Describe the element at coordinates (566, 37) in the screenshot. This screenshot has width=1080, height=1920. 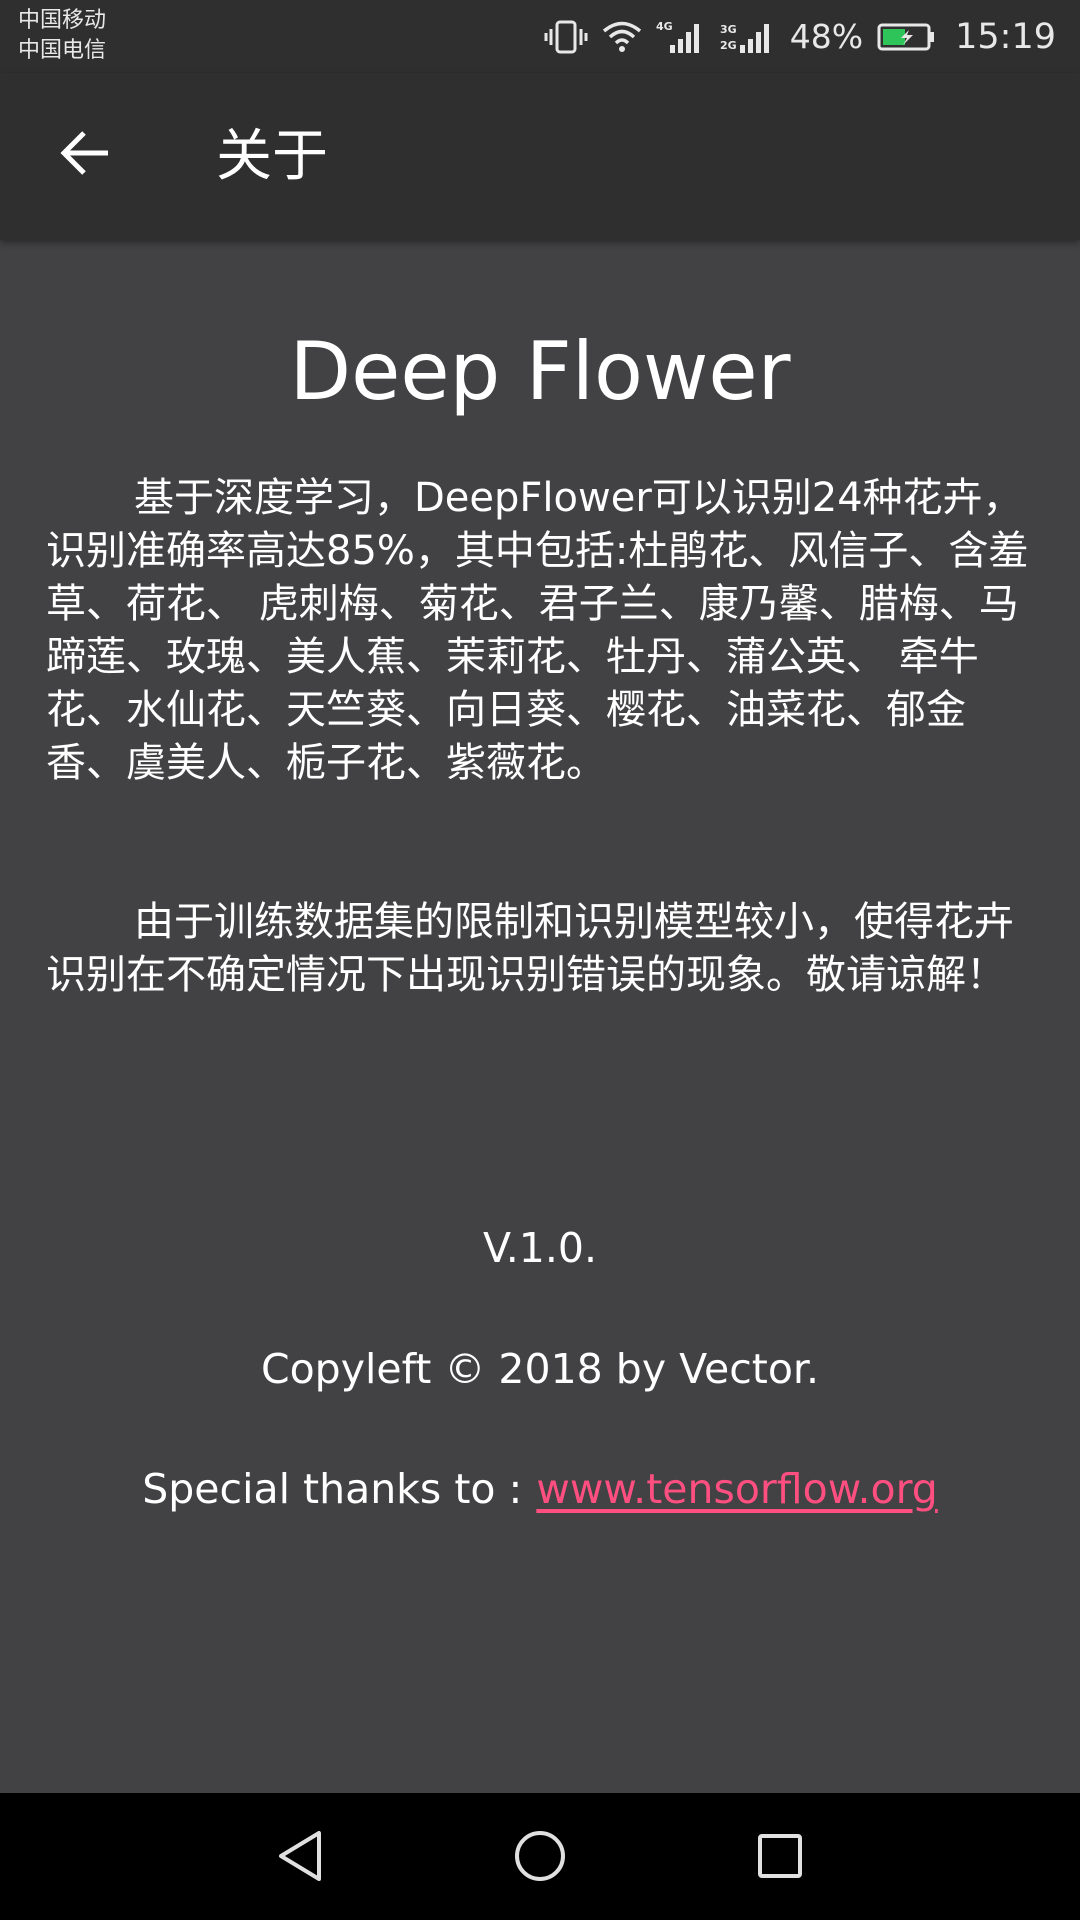
I see `vibrate-icon` at that location.